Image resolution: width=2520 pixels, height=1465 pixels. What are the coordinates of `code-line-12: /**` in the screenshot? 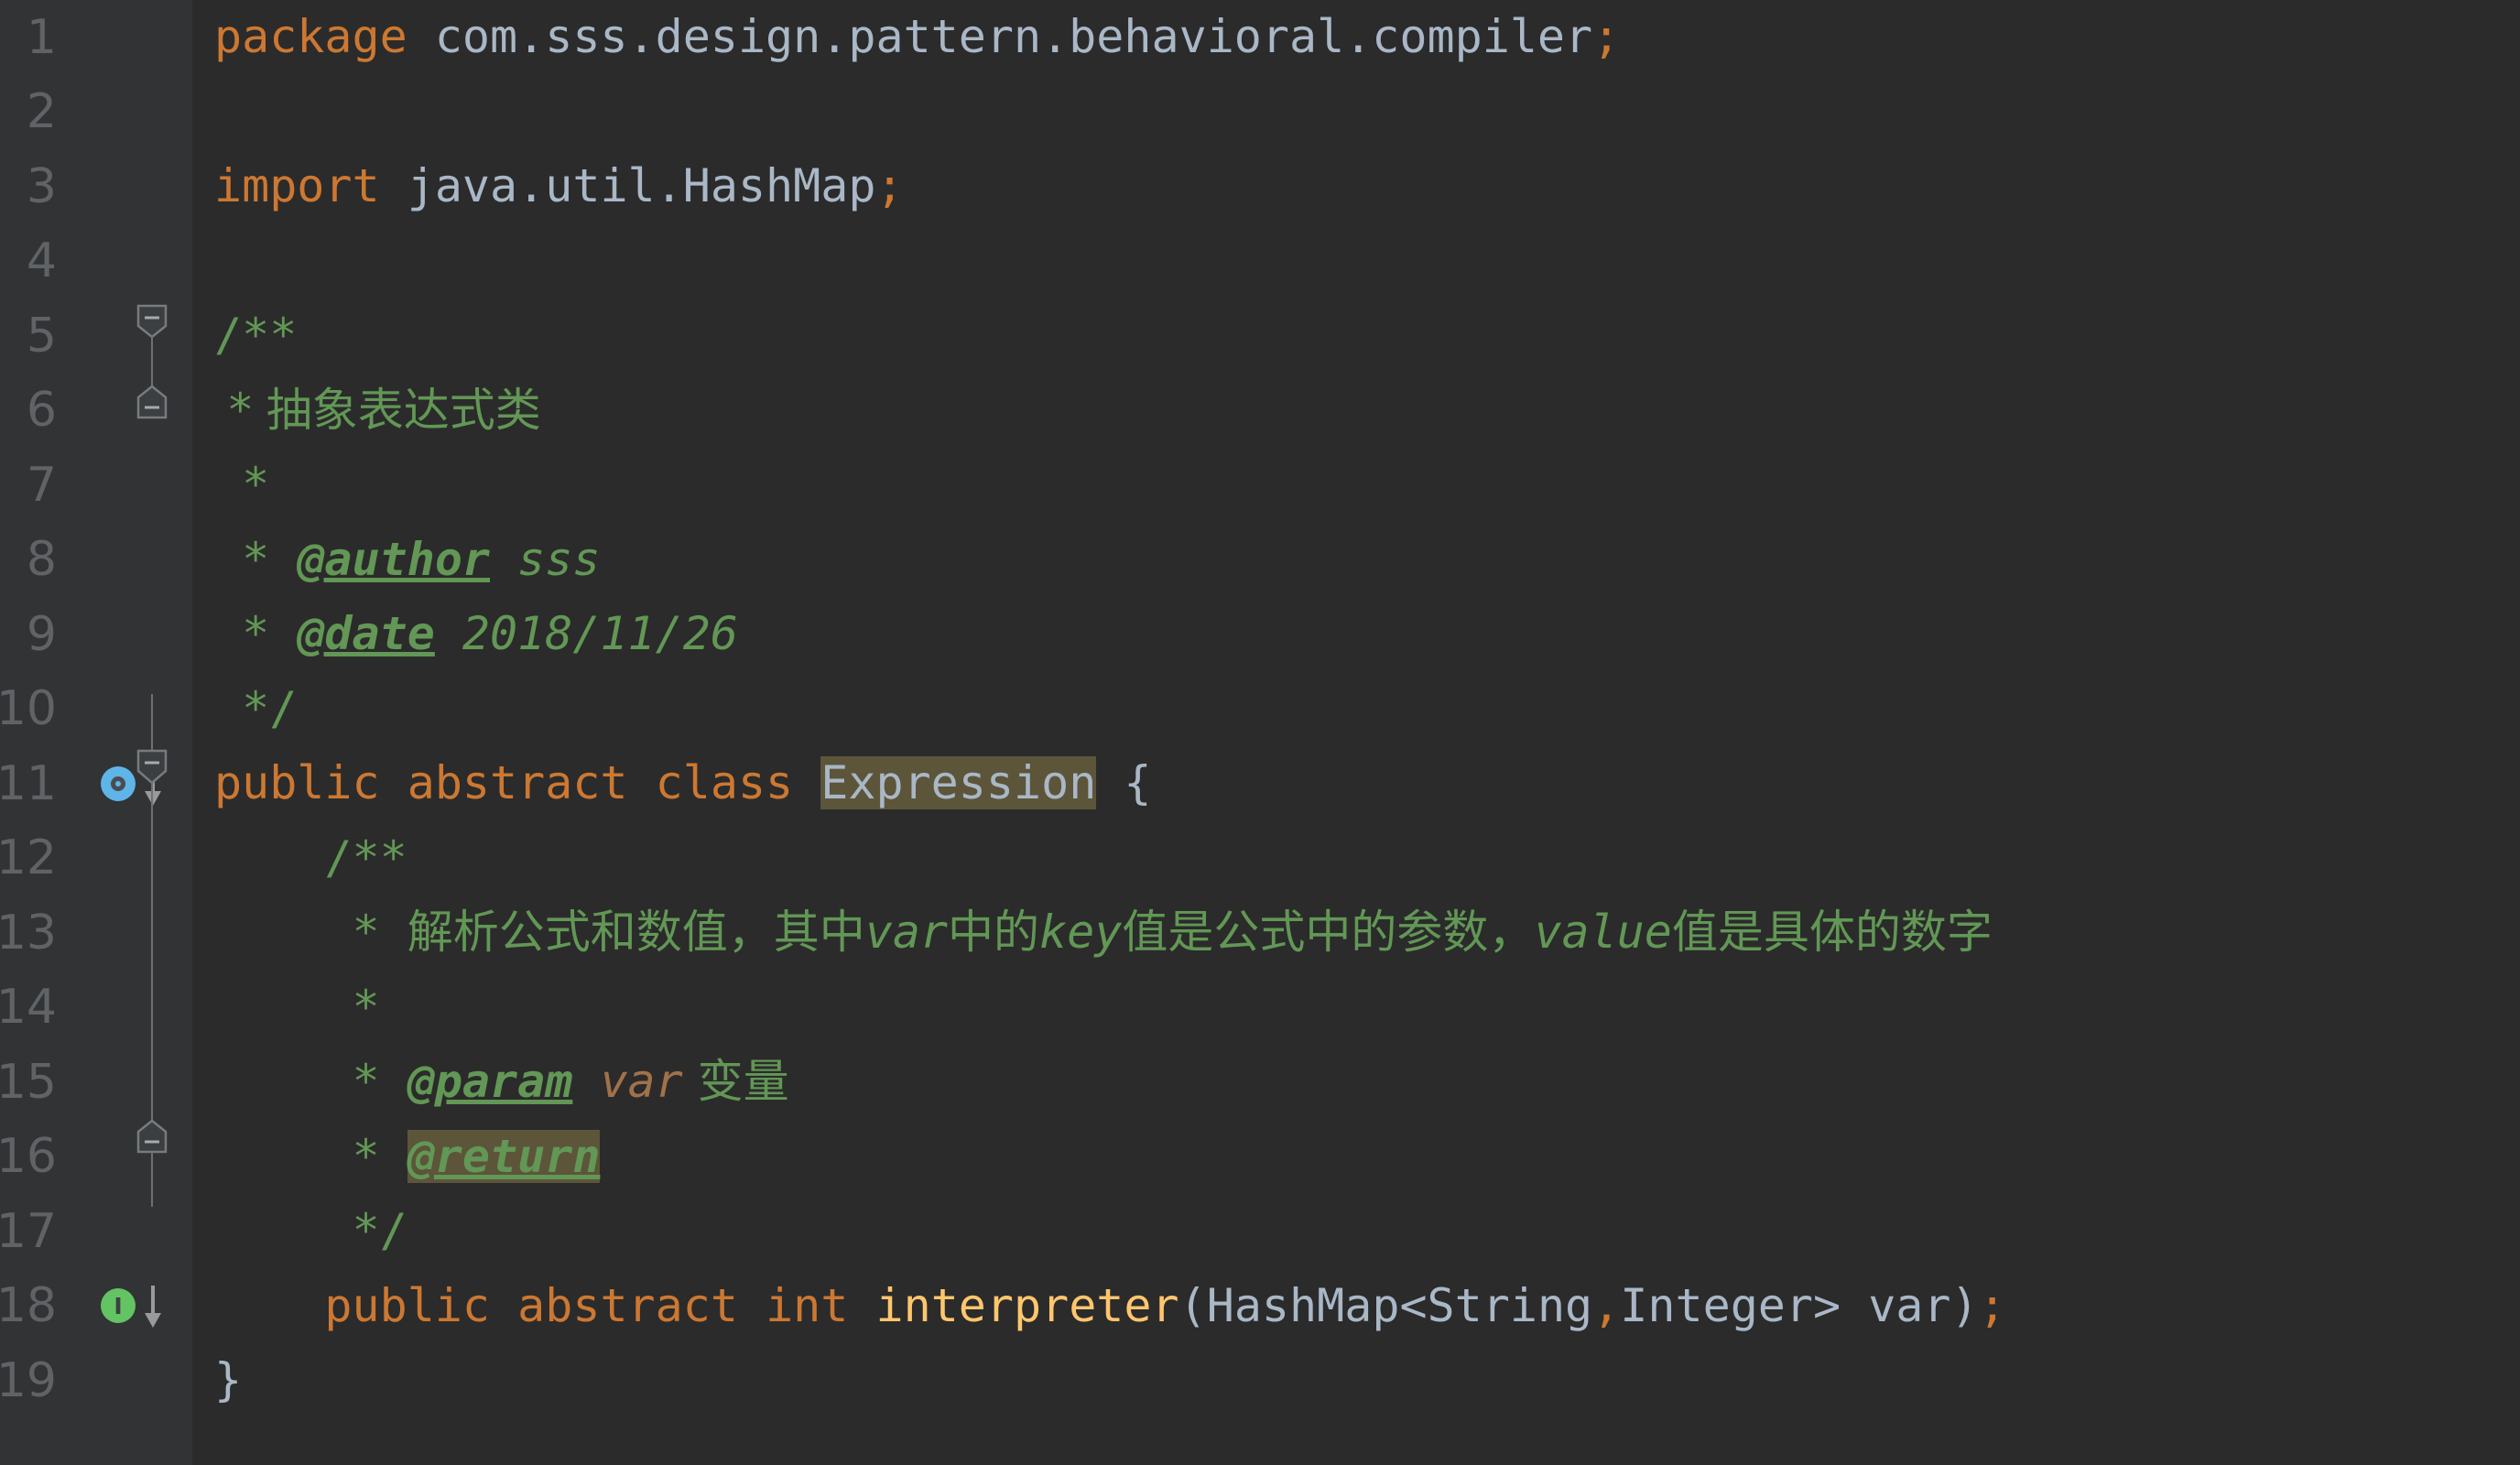 It's located at (1110, 859).